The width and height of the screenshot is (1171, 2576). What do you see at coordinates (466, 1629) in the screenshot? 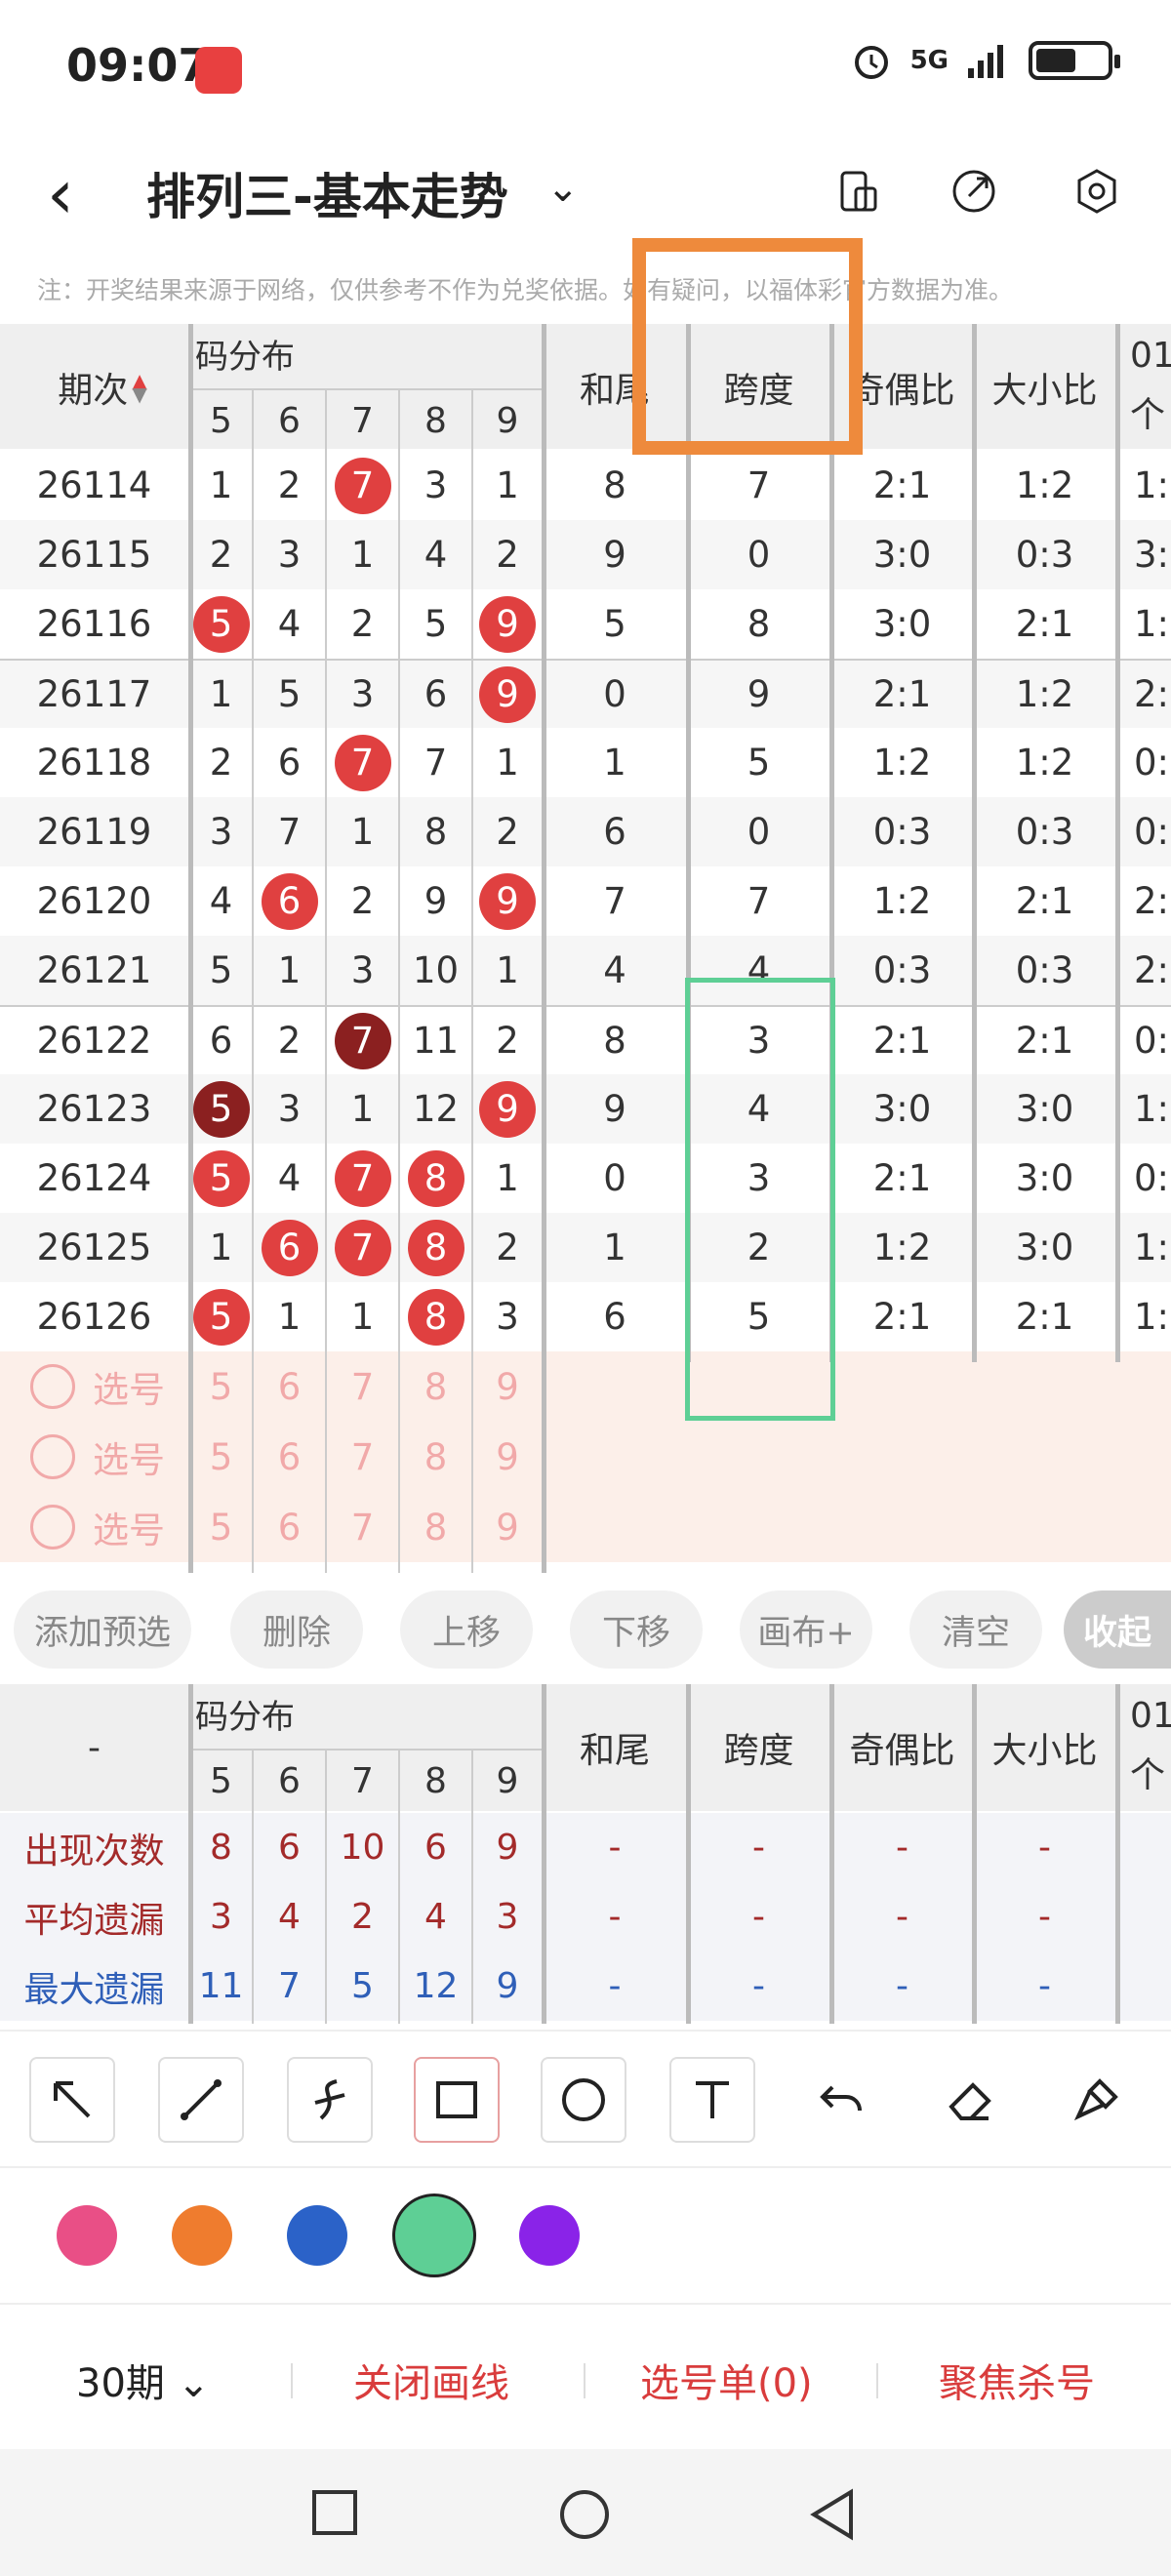
I see `move-up-button: 上移` at bounding box center [466, 1629].